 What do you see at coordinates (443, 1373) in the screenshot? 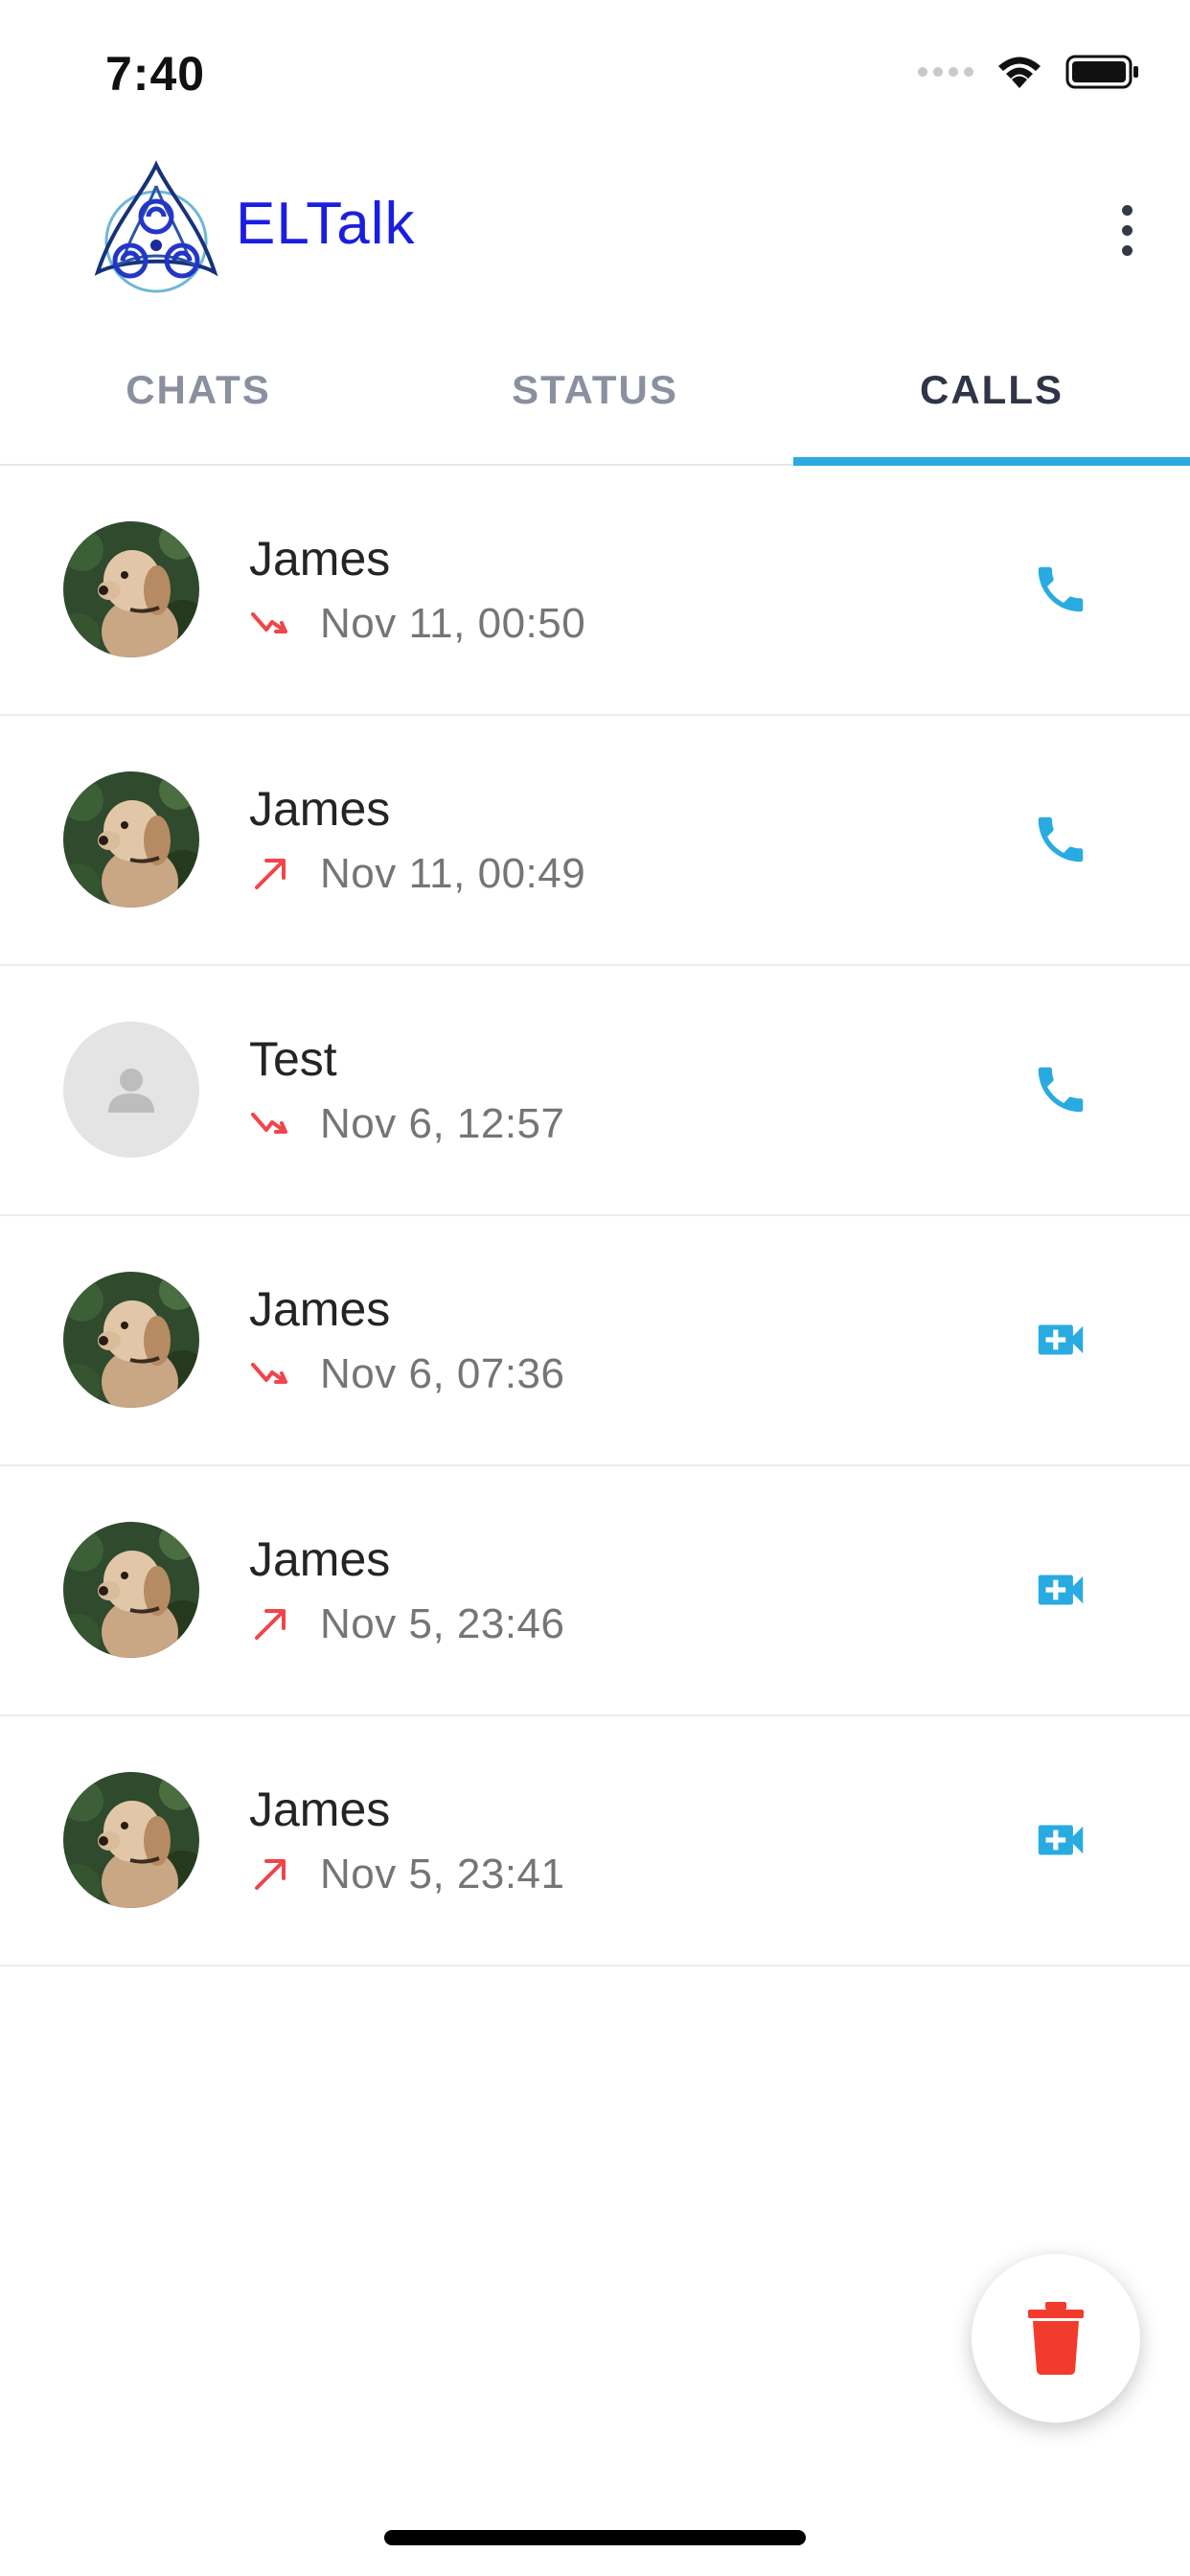
I see `call-time: Nov 6, 07:36` at bounding box center [443, 1373].